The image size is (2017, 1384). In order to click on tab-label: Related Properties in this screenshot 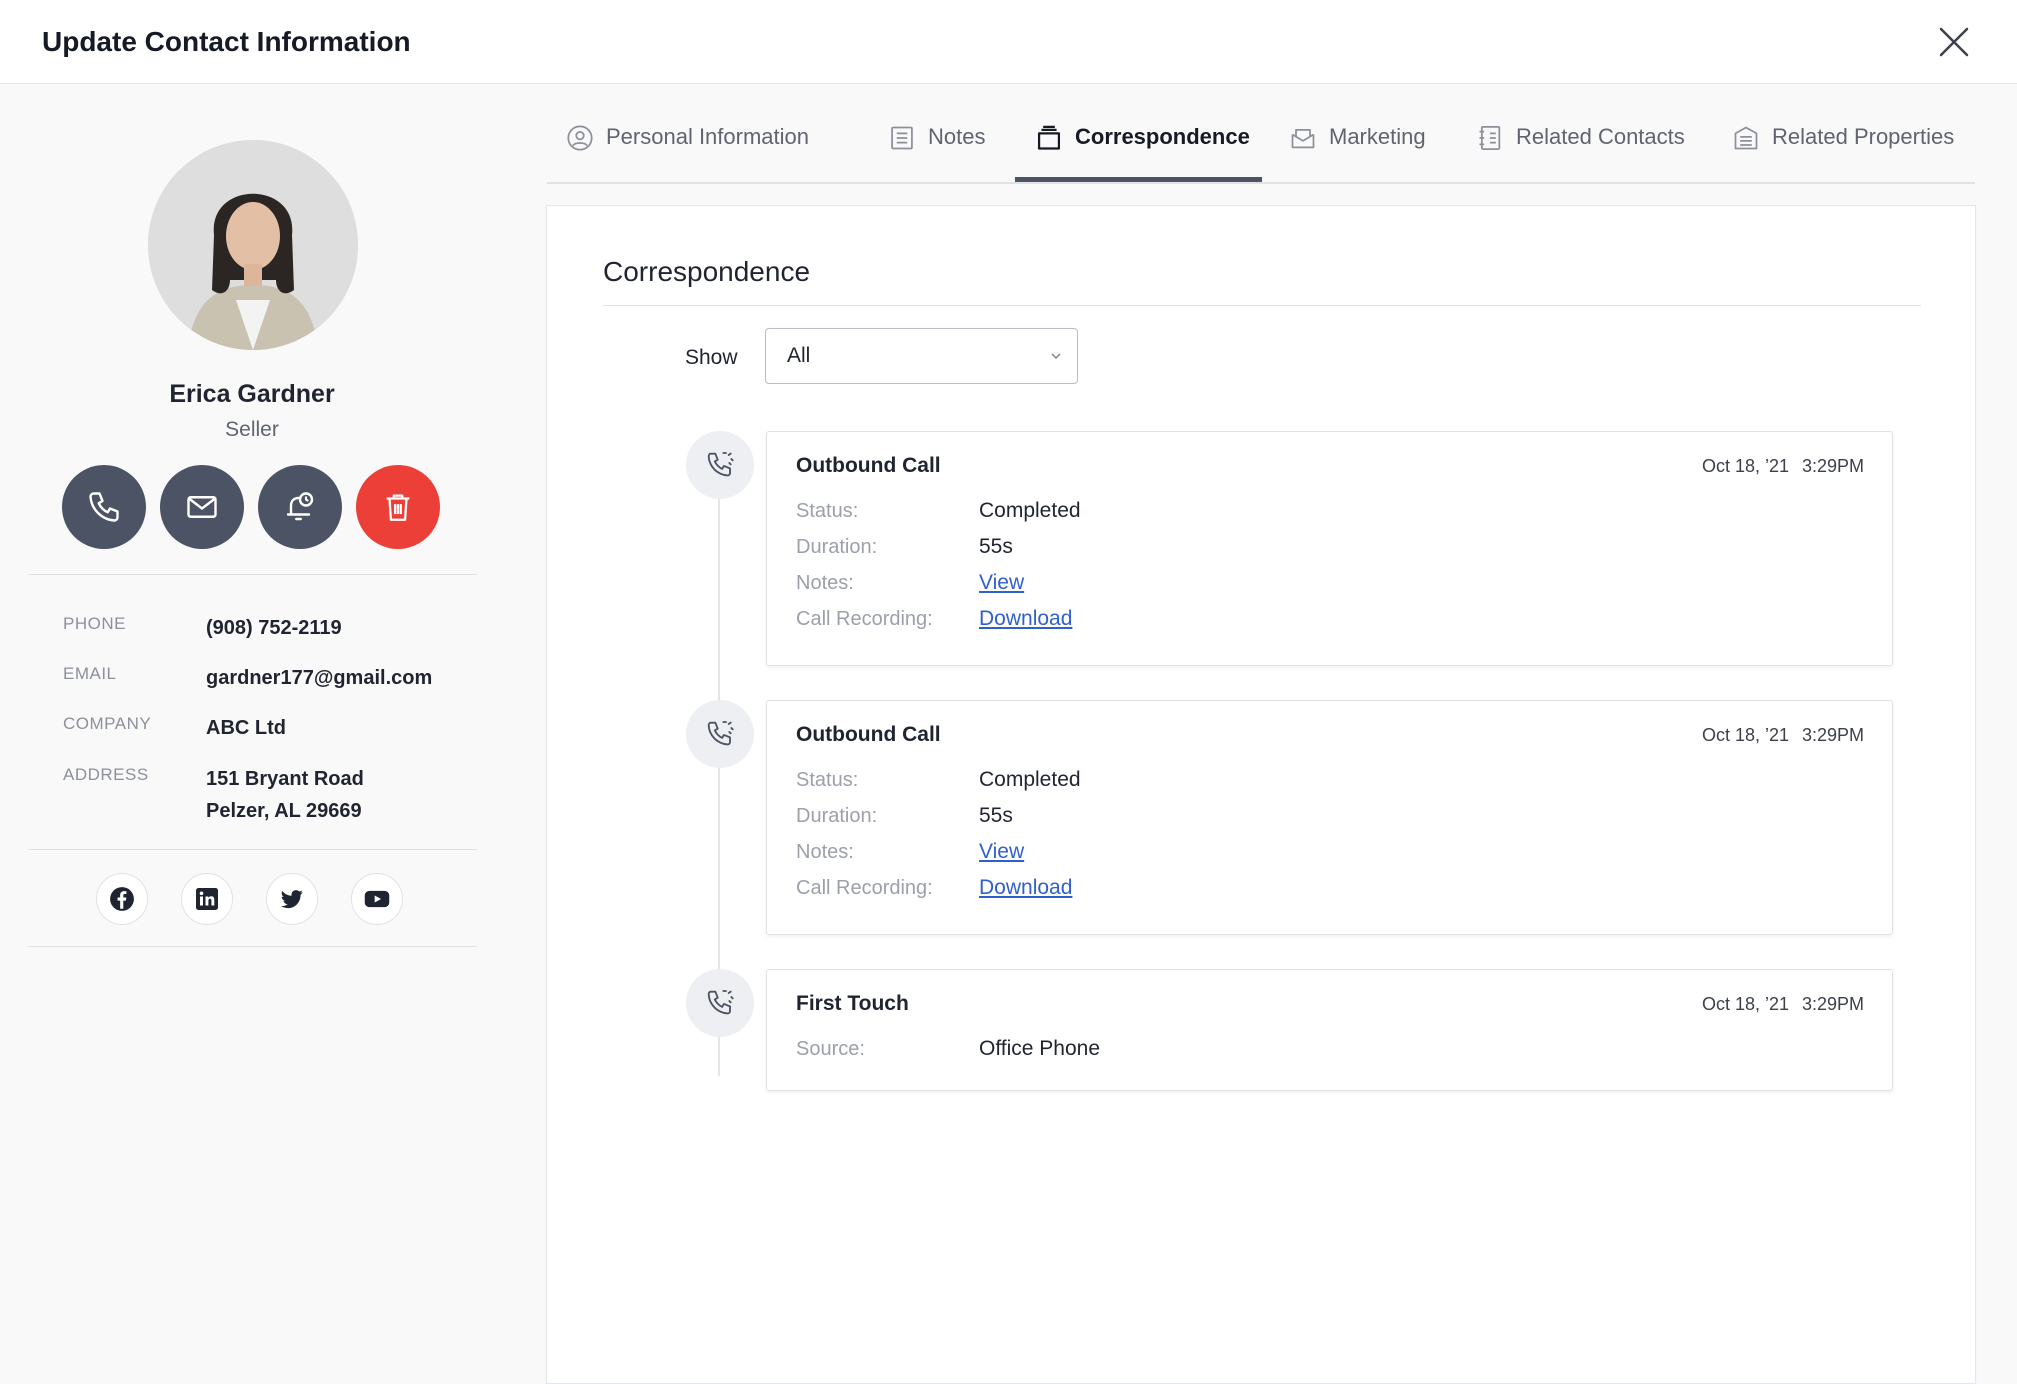, I will do `click(1863, 136)`.